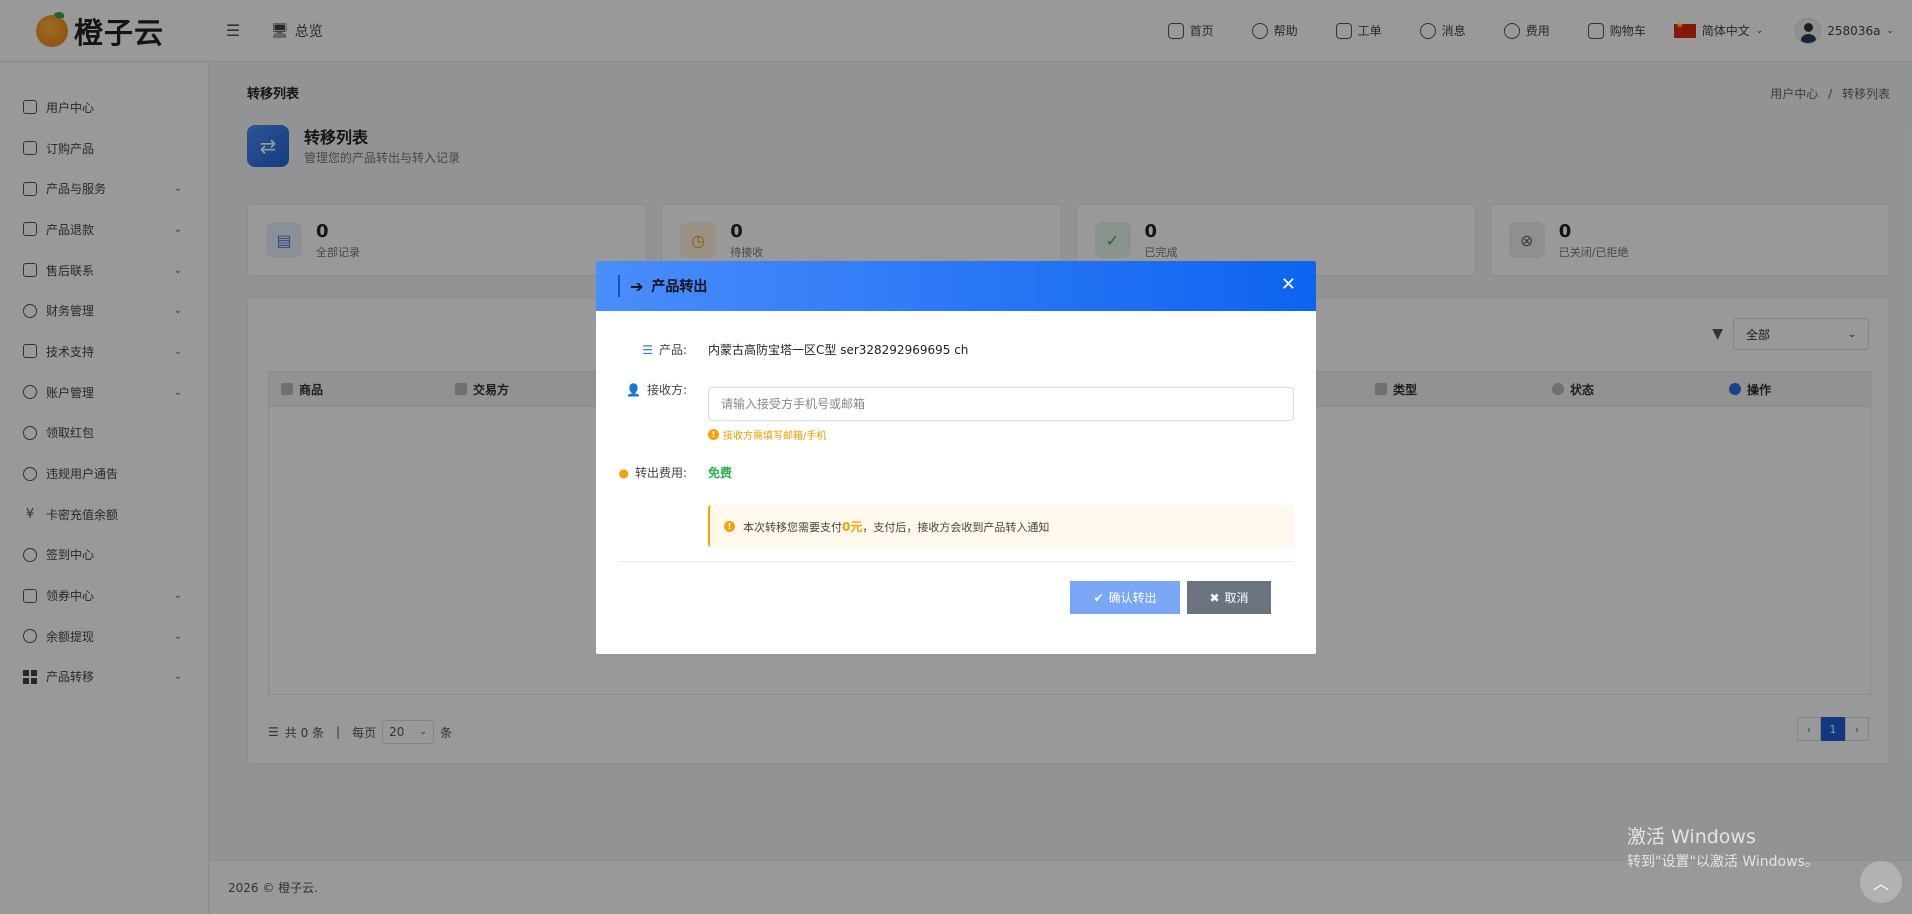 The image size is (1912, 914). Describe the element at coordinates (1723, 862) in the screenshot. I see `watermark-line2: 转到"设置"以激活 Windows。` at that location.